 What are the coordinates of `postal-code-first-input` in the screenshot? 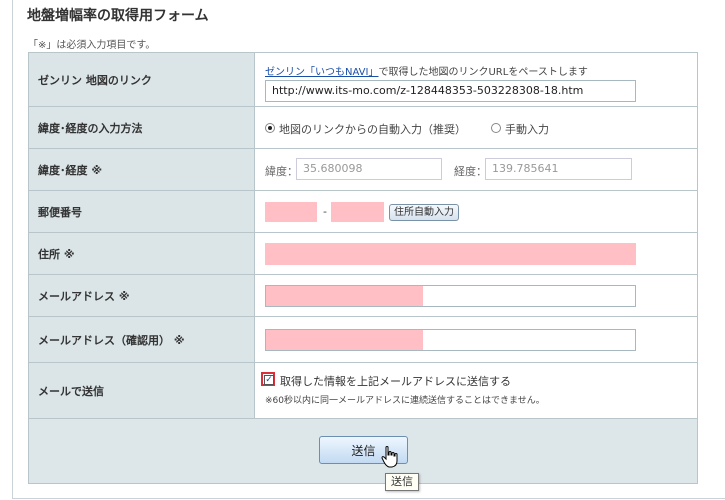 It's located at (291, 212).